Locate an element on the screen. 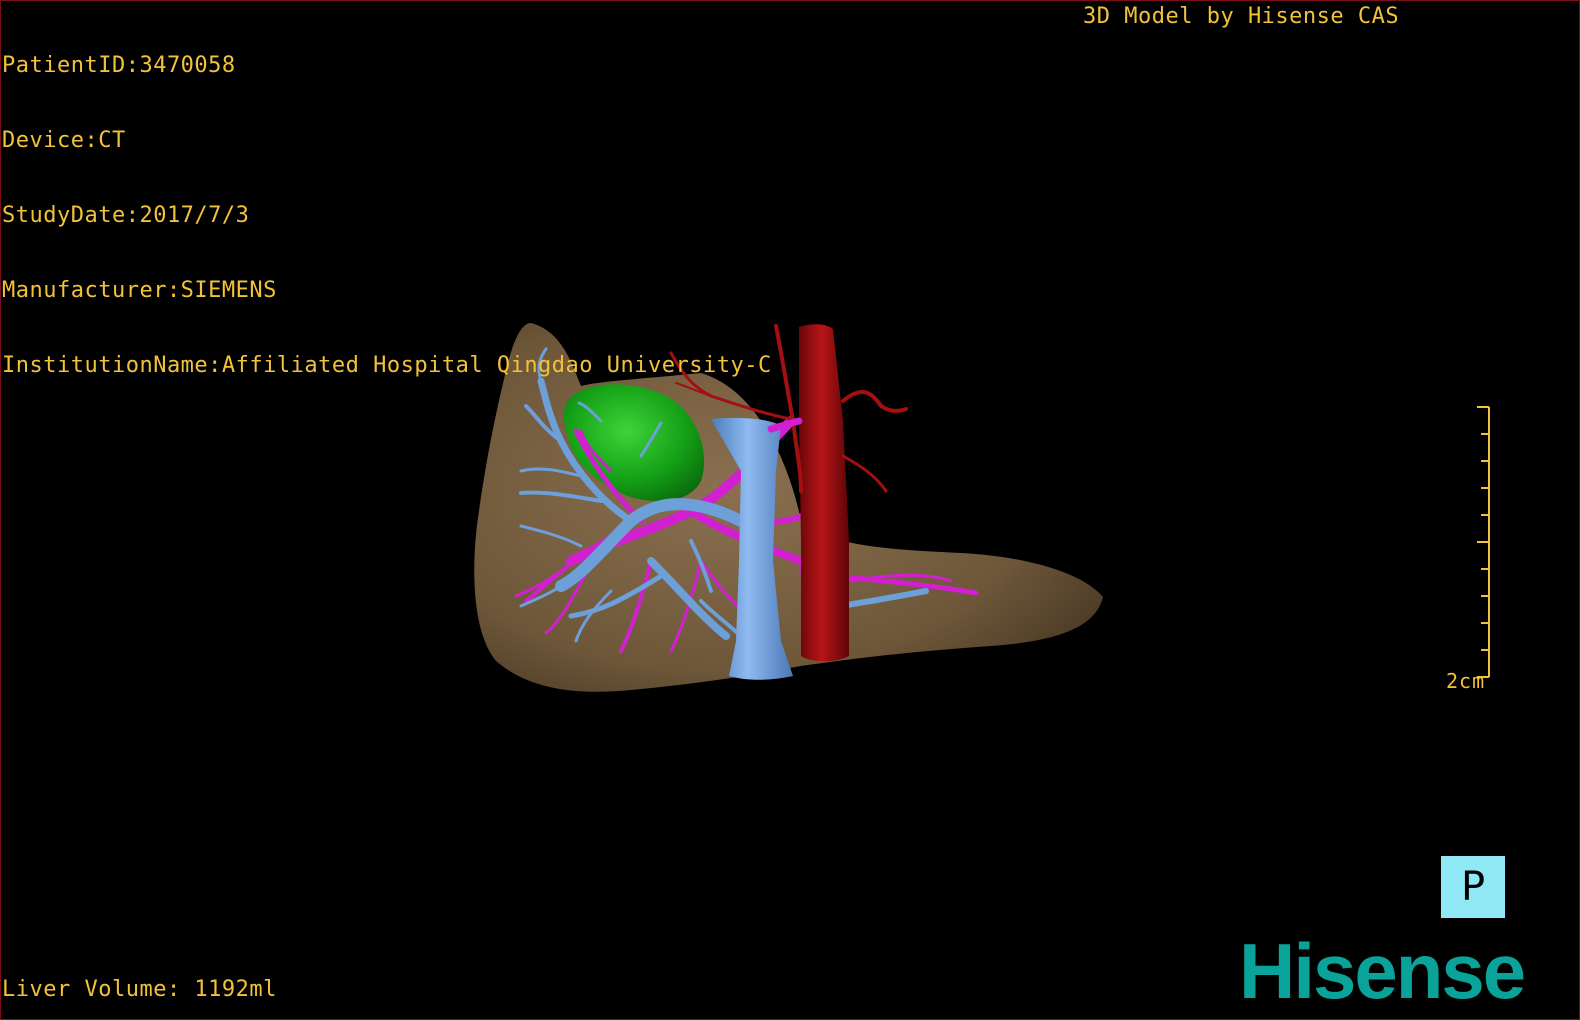  scale-bar-label: 2cm is located at coordinates (1466, 681).